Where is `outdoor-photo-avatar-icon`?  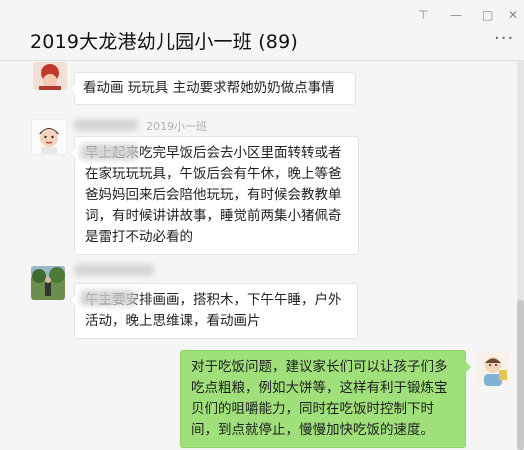
outdoor-photo-avatar-icon is located at coordinates (48, 283).